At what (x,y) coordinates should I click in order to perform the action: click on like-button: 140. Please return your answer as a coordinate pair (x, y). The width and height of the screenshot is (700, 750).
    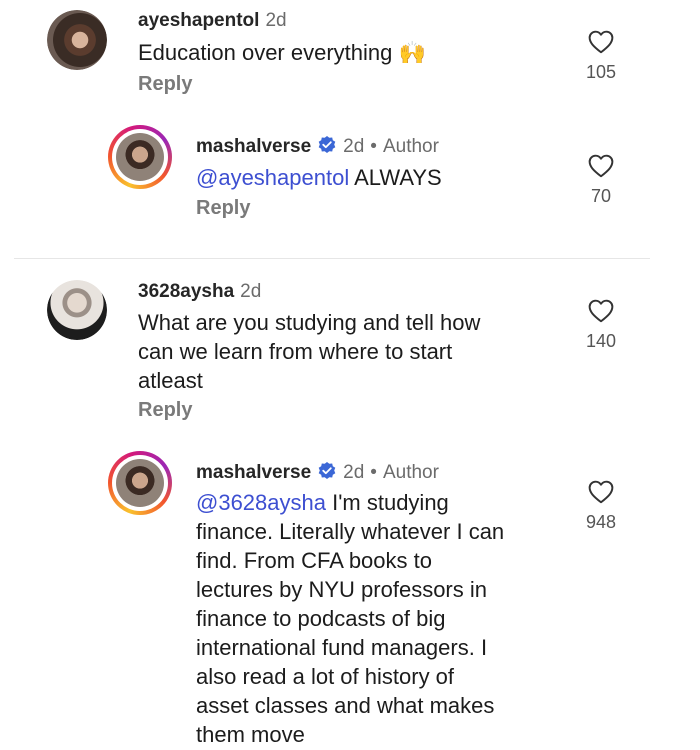
    Looking at the image, I should click on (601, 325).